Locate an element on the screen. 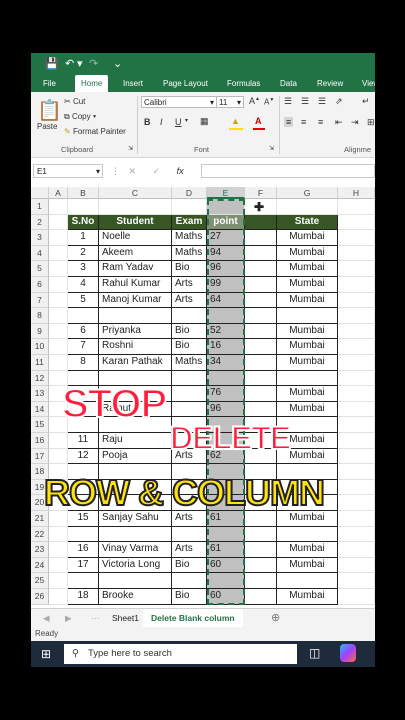  cell-c22 is located at coordinates (135, 534).